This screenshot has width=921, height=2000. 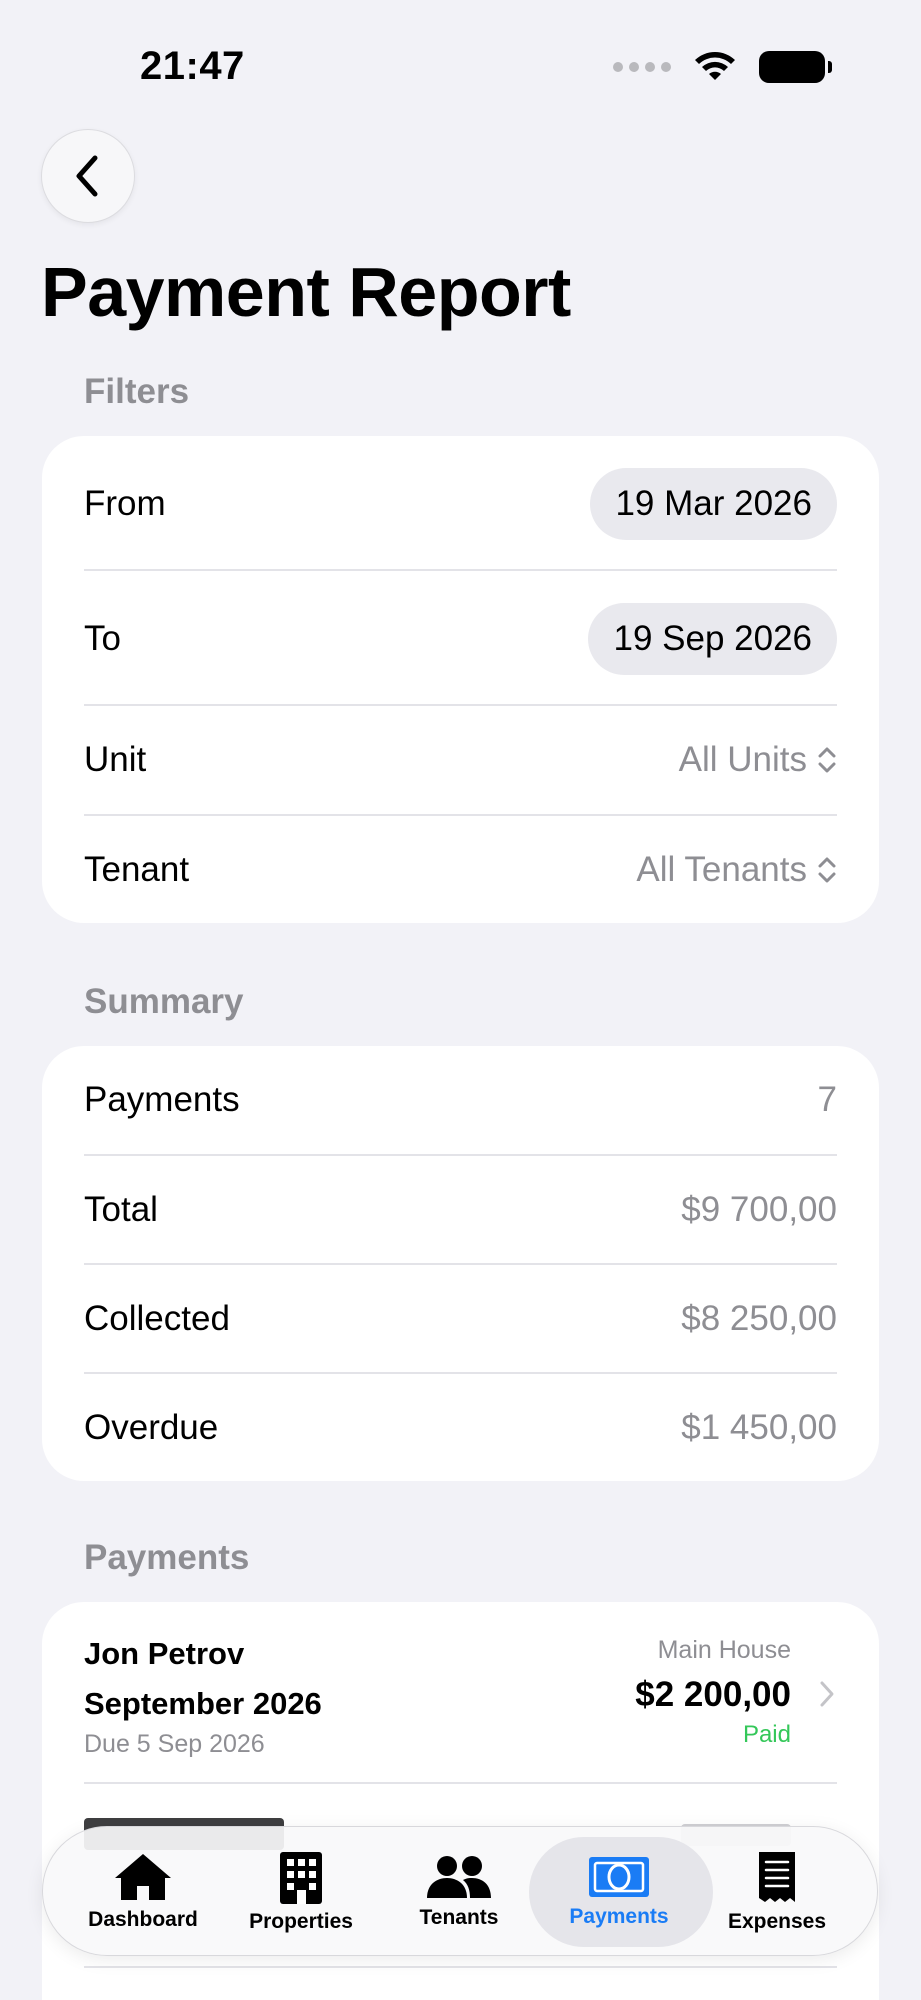 I want to click on tab-label: Properties, so click(x=301, y=1921).